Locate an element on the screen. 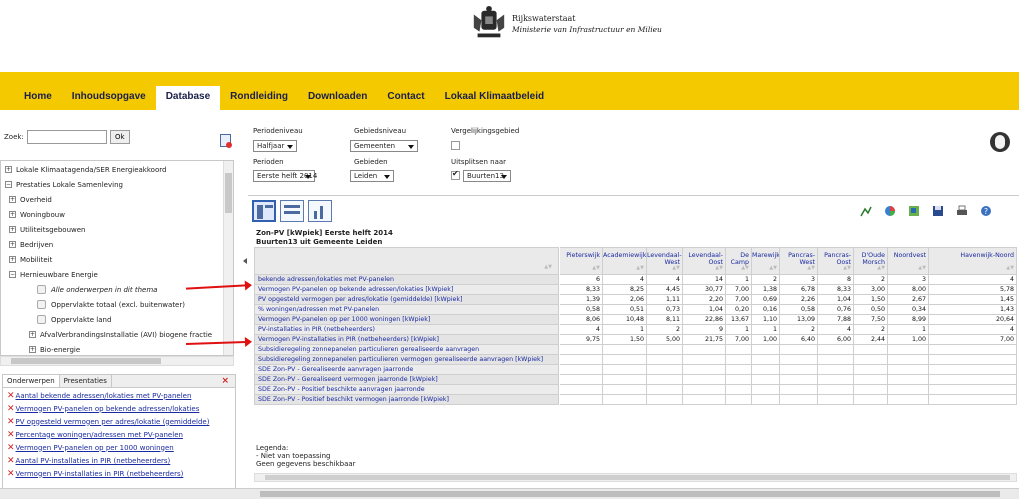  tree-item: − Prestaties Lokale Samenleving is located at coordinates (64, 184).